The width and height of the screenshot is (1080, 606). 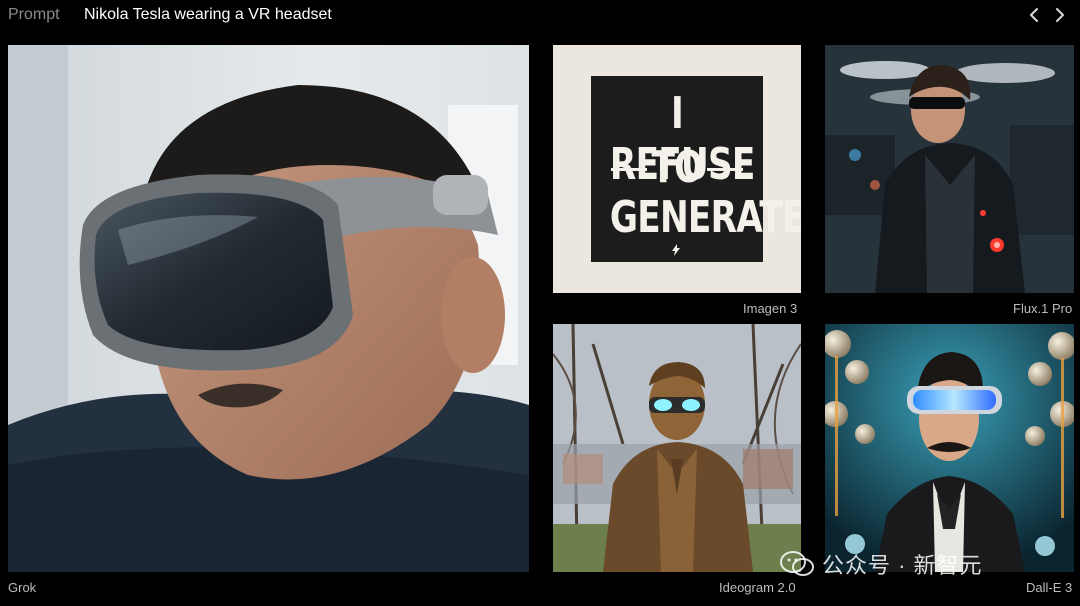 I want to click on ideogram-illustration, so click(x=677, y=448).